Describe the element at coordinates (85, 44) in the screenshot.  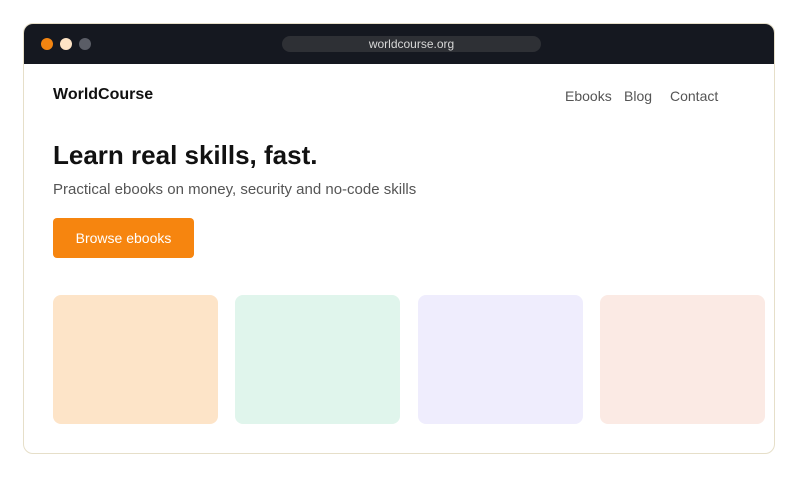
I see `maximize-window-button` at that location.